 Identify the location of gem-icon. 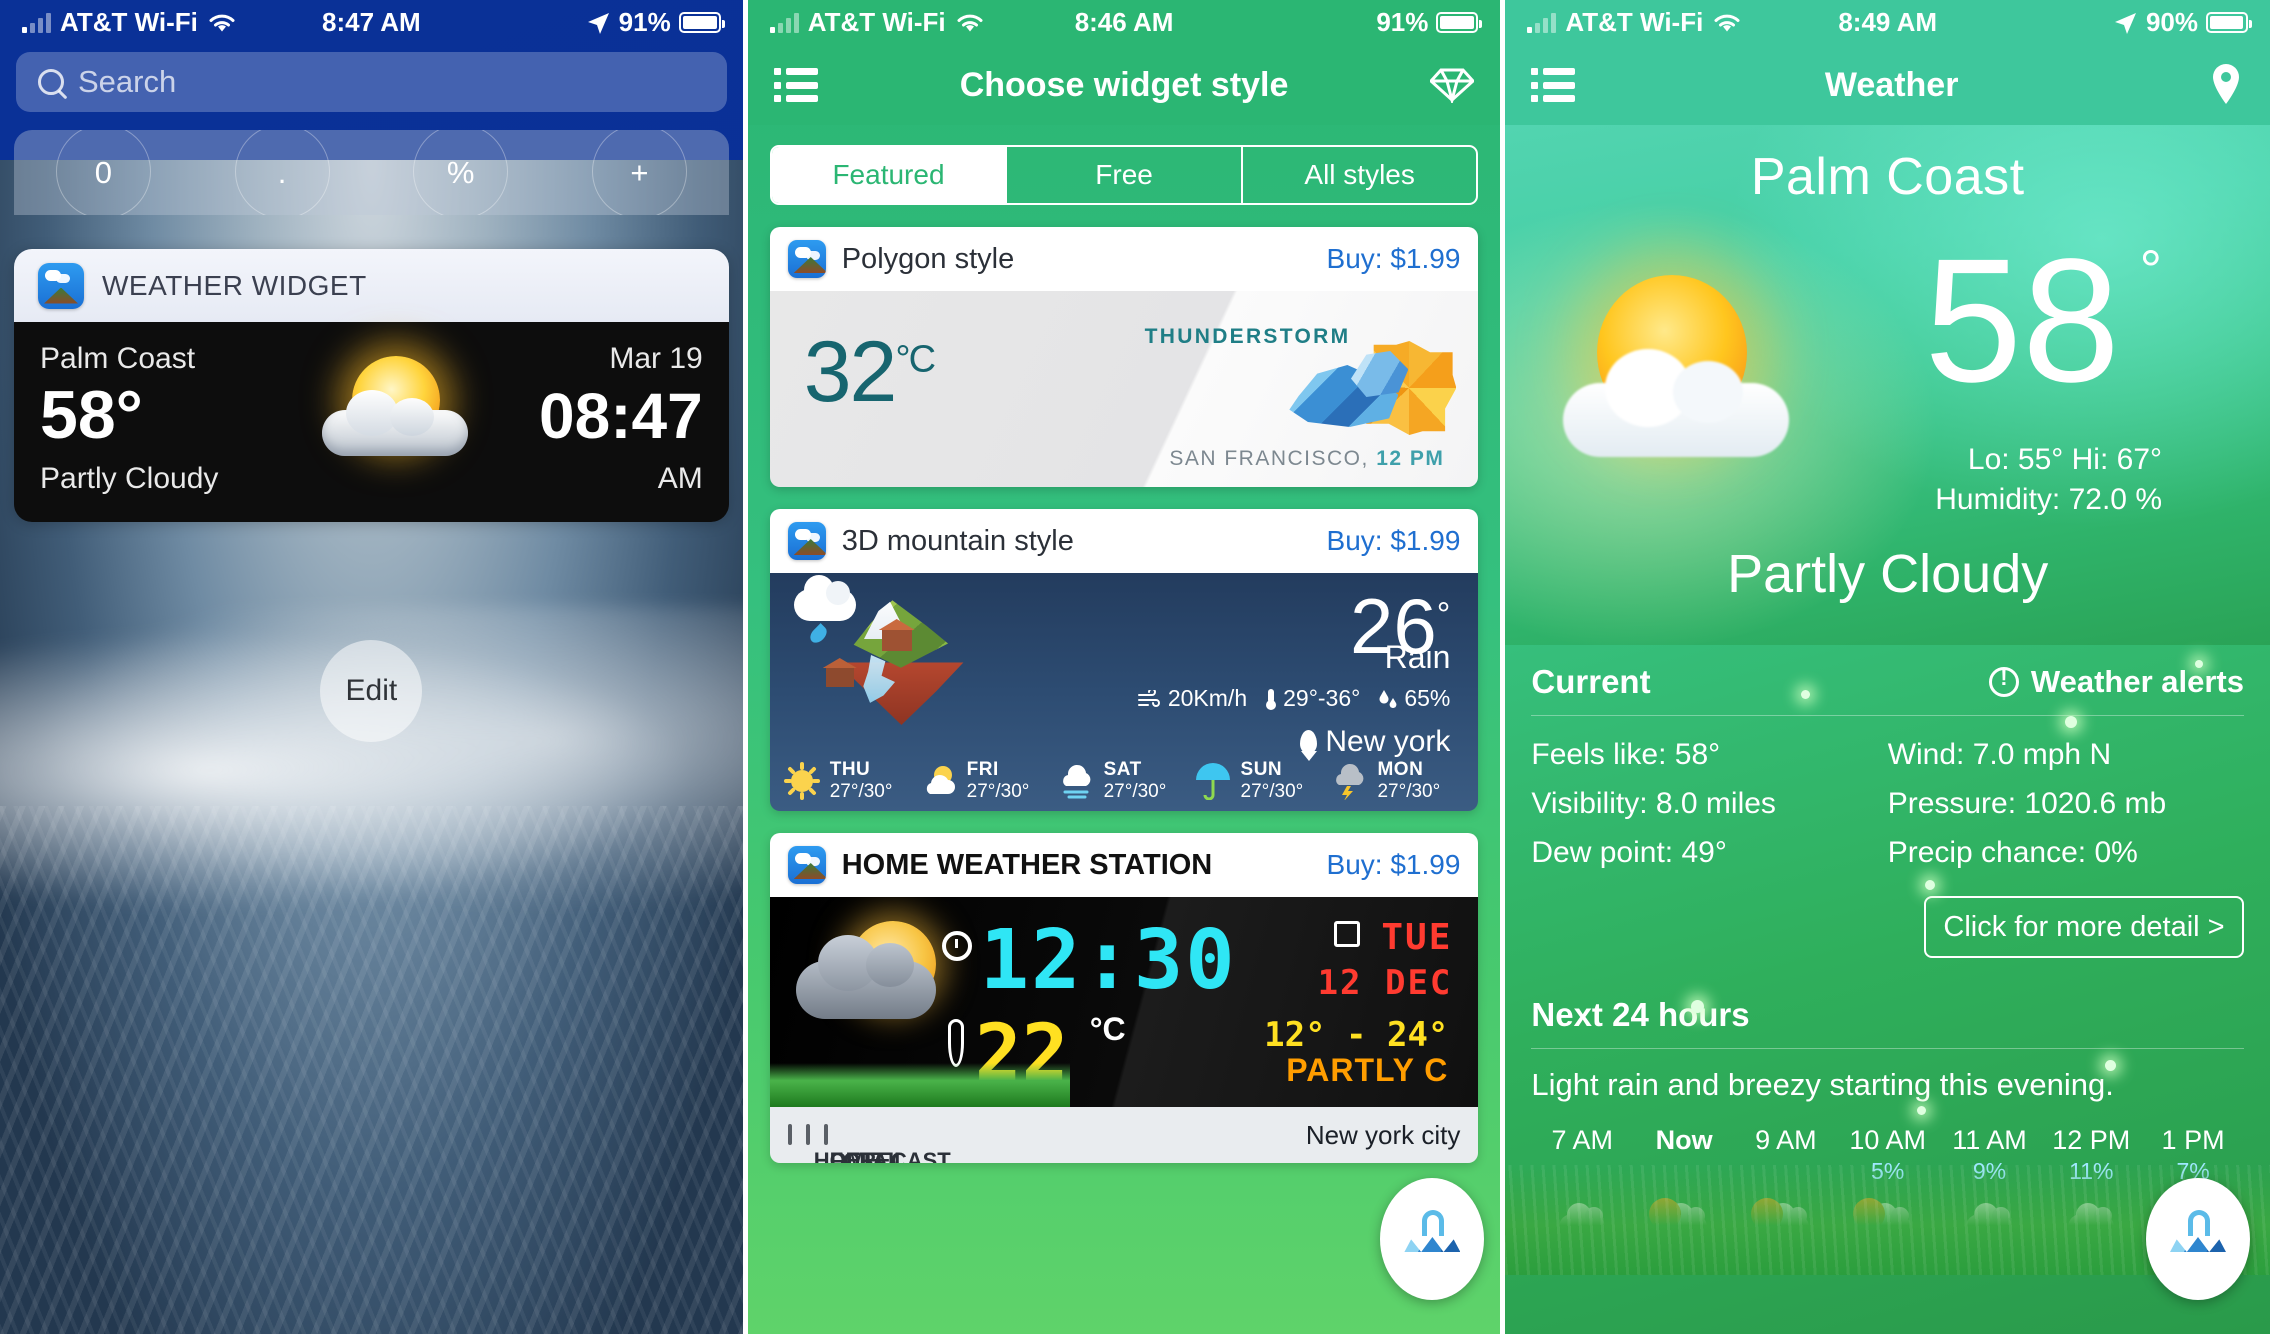
(1452, 85).